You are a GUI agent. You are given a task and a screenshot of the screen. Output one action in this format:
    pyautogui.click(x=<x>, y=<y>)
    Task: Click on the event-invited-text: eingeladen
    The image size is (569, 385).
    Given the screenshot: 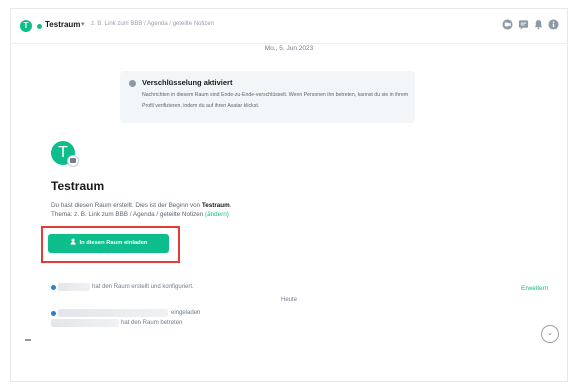 What is the action you would take?
    pyautogui.click(x=186, y=313)
    